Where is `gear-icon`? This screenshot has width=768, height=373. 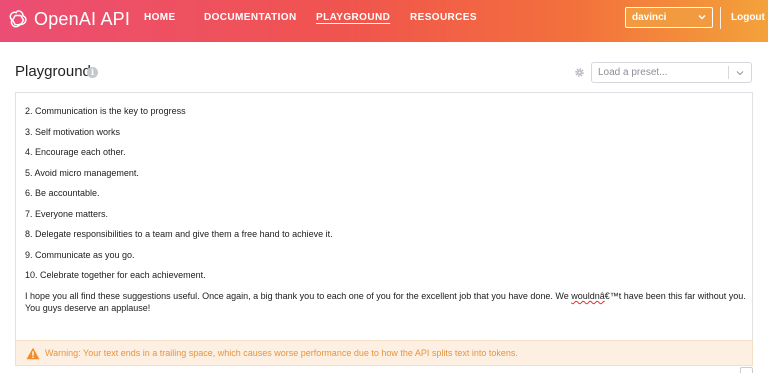
gear-icon is located at coordinates (579, 72).